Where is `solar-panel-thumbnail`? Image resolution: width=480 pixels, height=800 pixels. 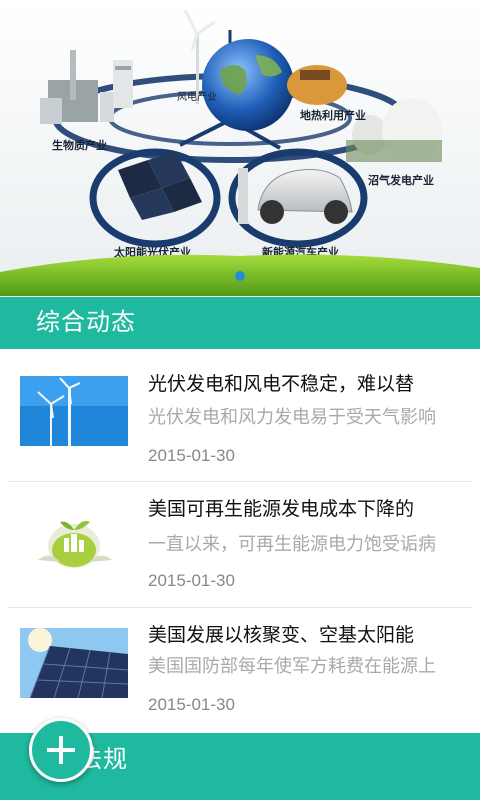 solar-panel-thumbnail is located at coordinates (74, 663).